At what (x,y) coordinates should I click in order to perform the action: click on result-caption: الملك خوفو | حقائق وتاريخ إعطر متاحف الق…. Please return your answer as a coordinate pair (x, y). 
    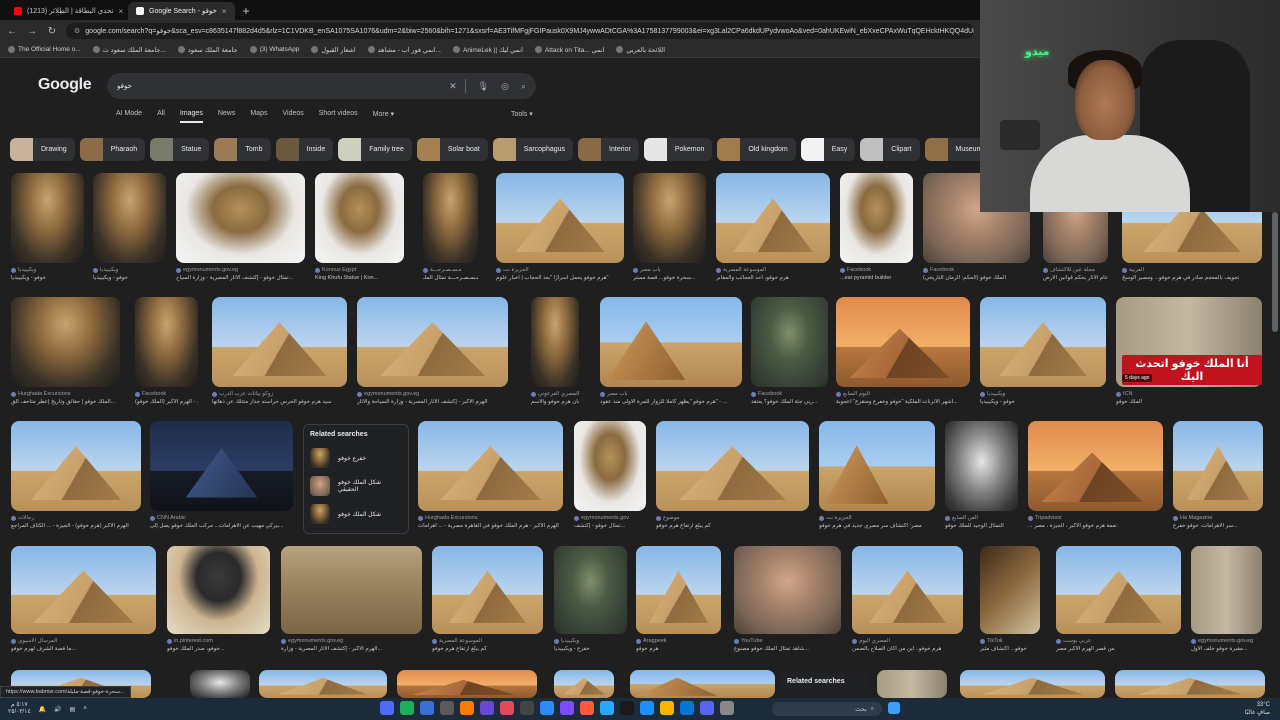
    Looking at the image, I should click on (65, 402).